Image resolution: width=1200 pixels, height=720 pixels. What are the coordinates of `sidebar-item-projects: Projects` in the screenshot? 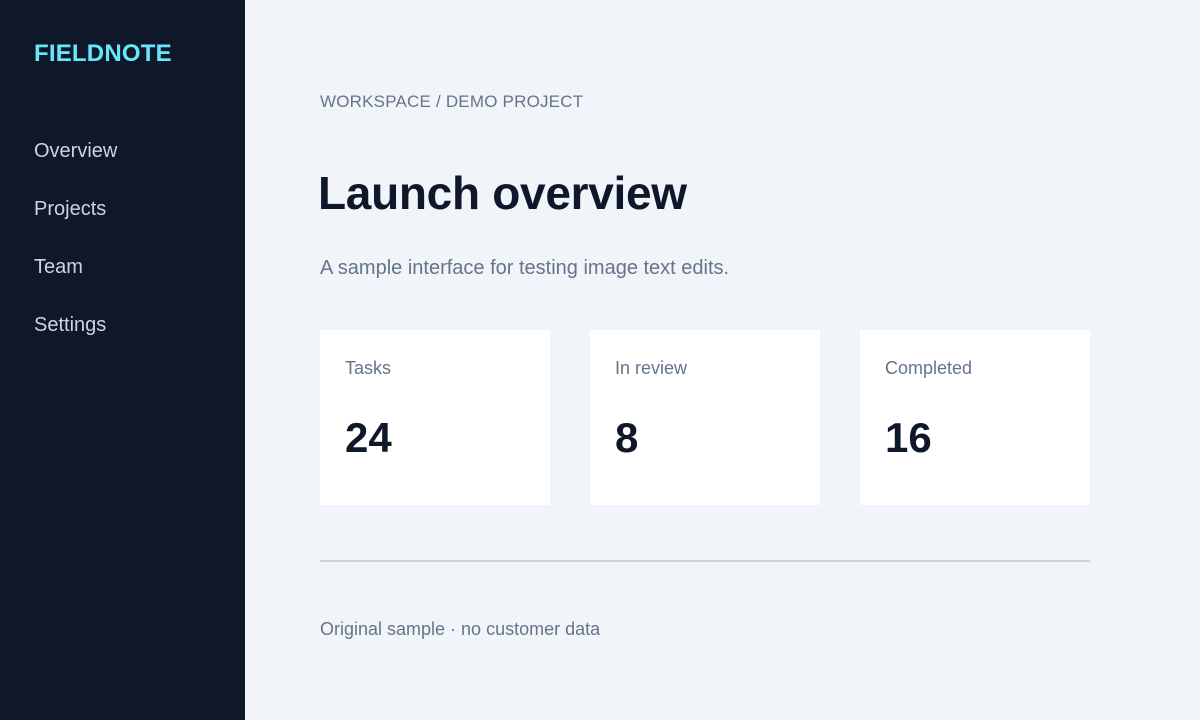 It's located at (75, 225).